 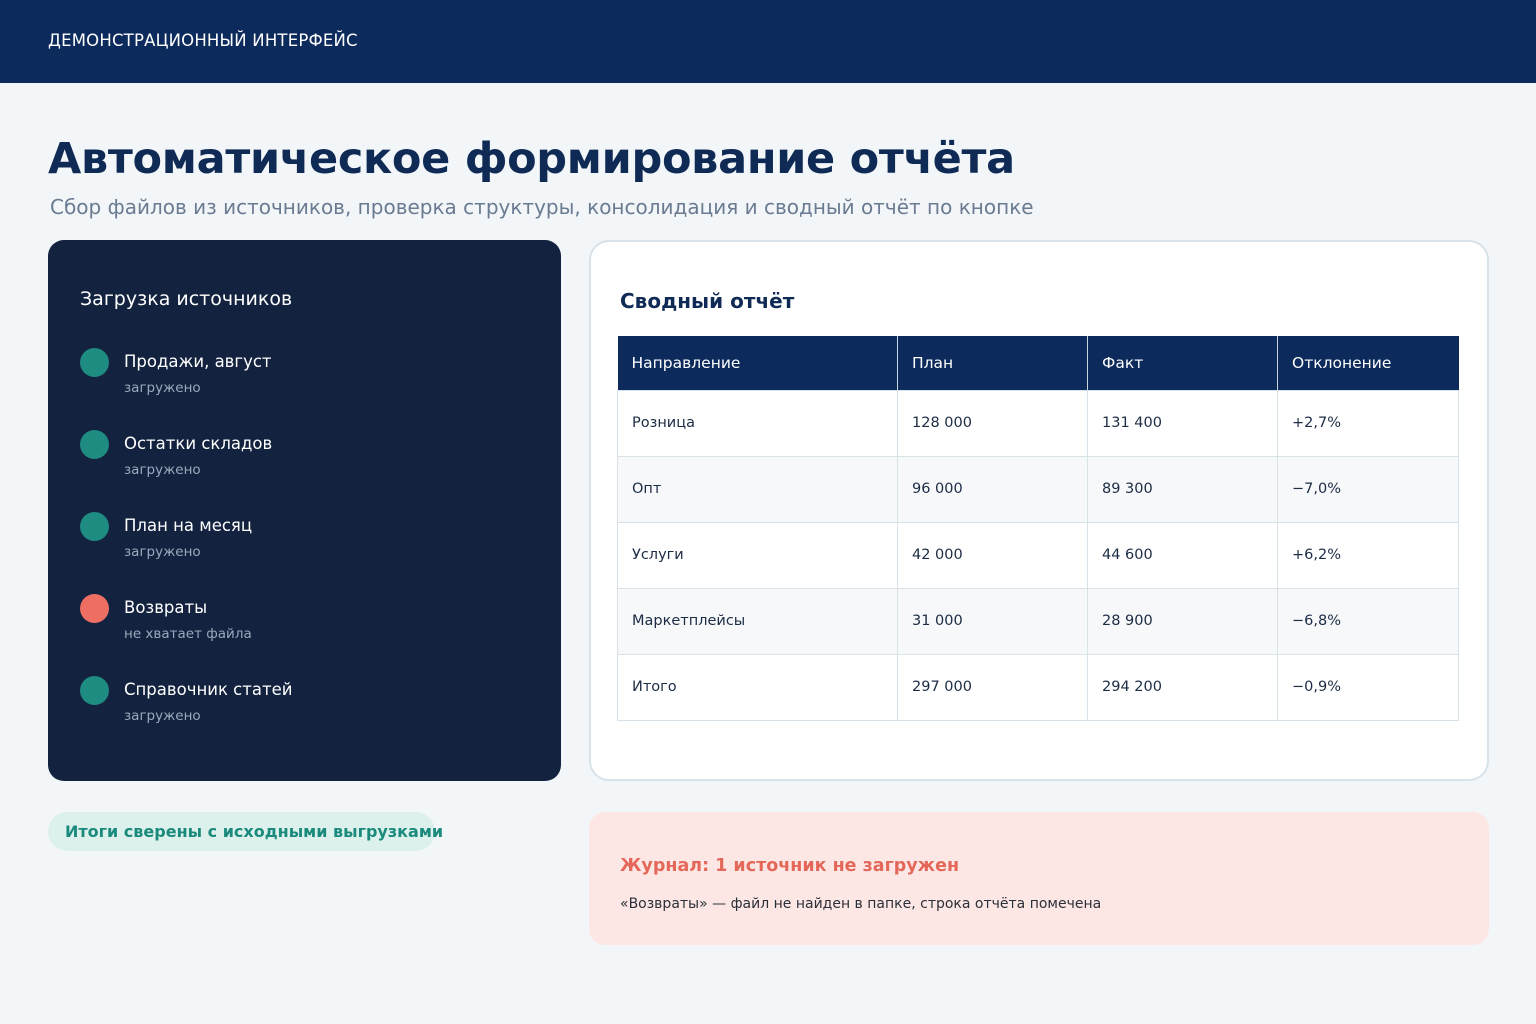 What do you see at coordinates (531, 159) in the screenshot?
I see `page-title: Автоматическое формирование отчёта` at bounding box center [531, 159].